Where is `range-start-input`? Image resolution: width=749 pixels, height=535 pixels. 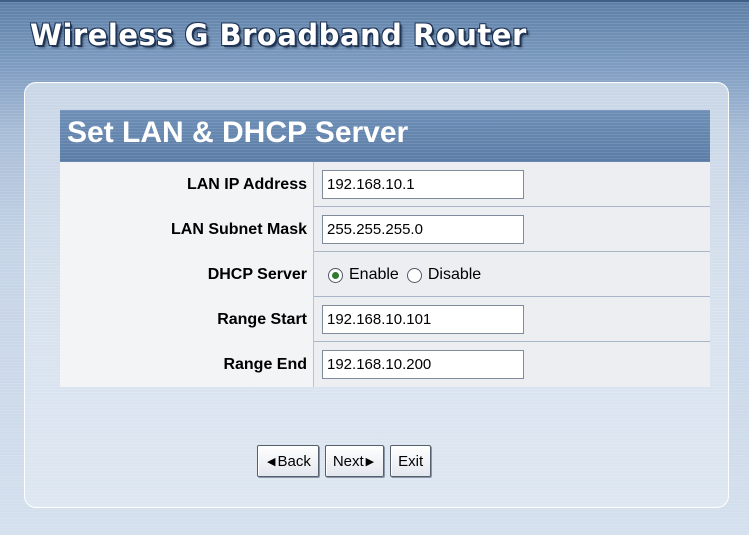
range-start-input is located at coordinates (423, 319).